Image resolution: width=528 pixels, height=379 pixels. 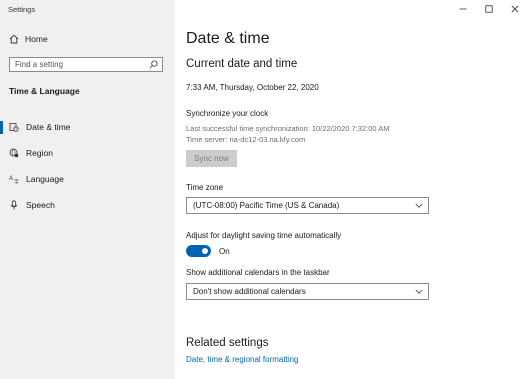 I want to click on time-server-text: Time server: na-dc12-03.na.kfy.com, so click(x=246, y=139).